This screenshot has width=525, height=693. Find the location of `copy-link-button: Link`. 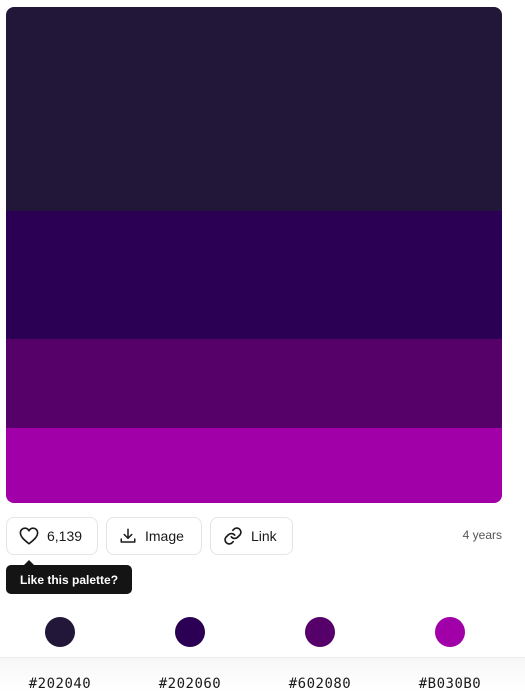

copy-link-button: Link is located at coordinates (251, 536).